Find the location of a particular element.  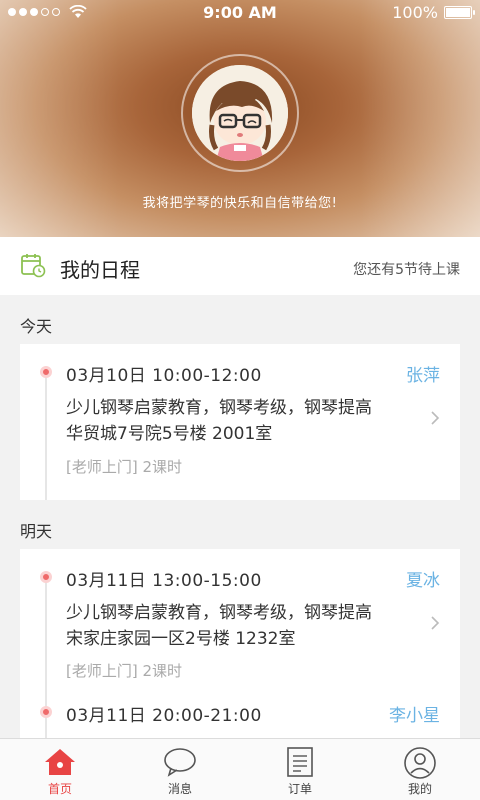

lesson-teacher: 张萍 is located at coordinates (423, 373).